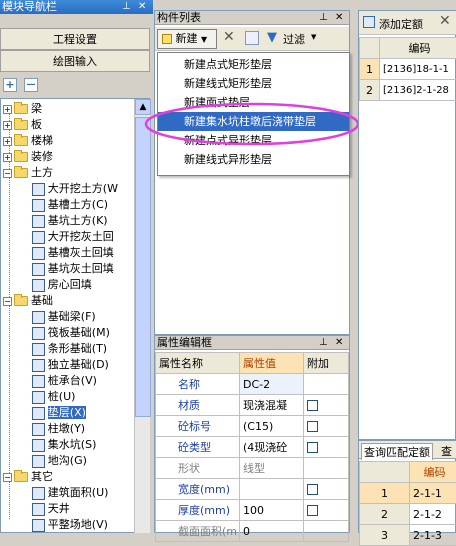  I want to click on tree-item: 集水坑(S), so click(64, 445).